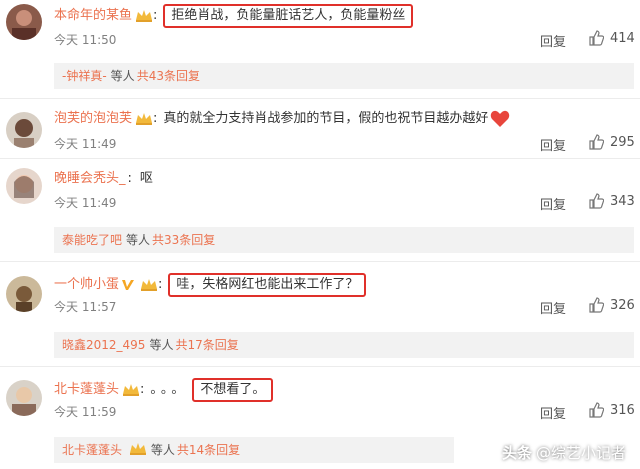  I want to click on comment-text: 不想看了。, so click(233, 390).